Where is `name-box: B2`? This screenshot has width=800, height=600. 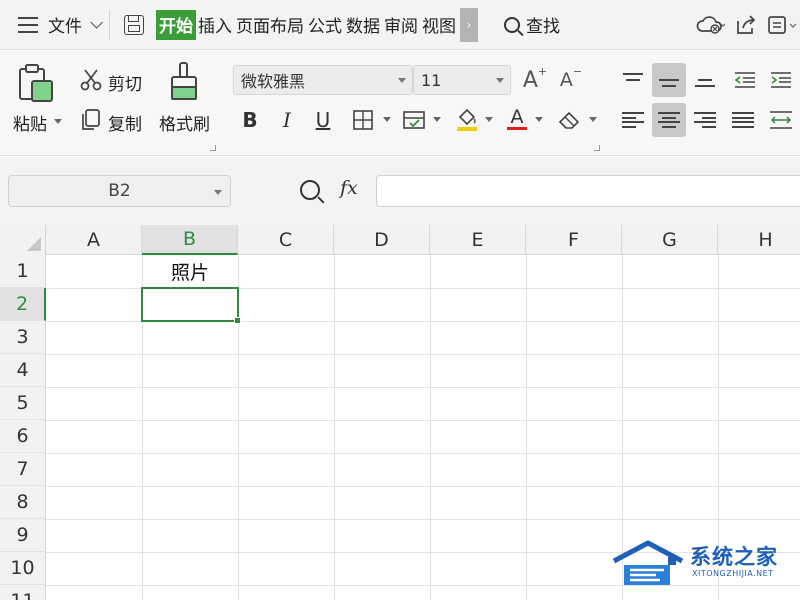 name-box: B2 is located at coordinates (119, 191).